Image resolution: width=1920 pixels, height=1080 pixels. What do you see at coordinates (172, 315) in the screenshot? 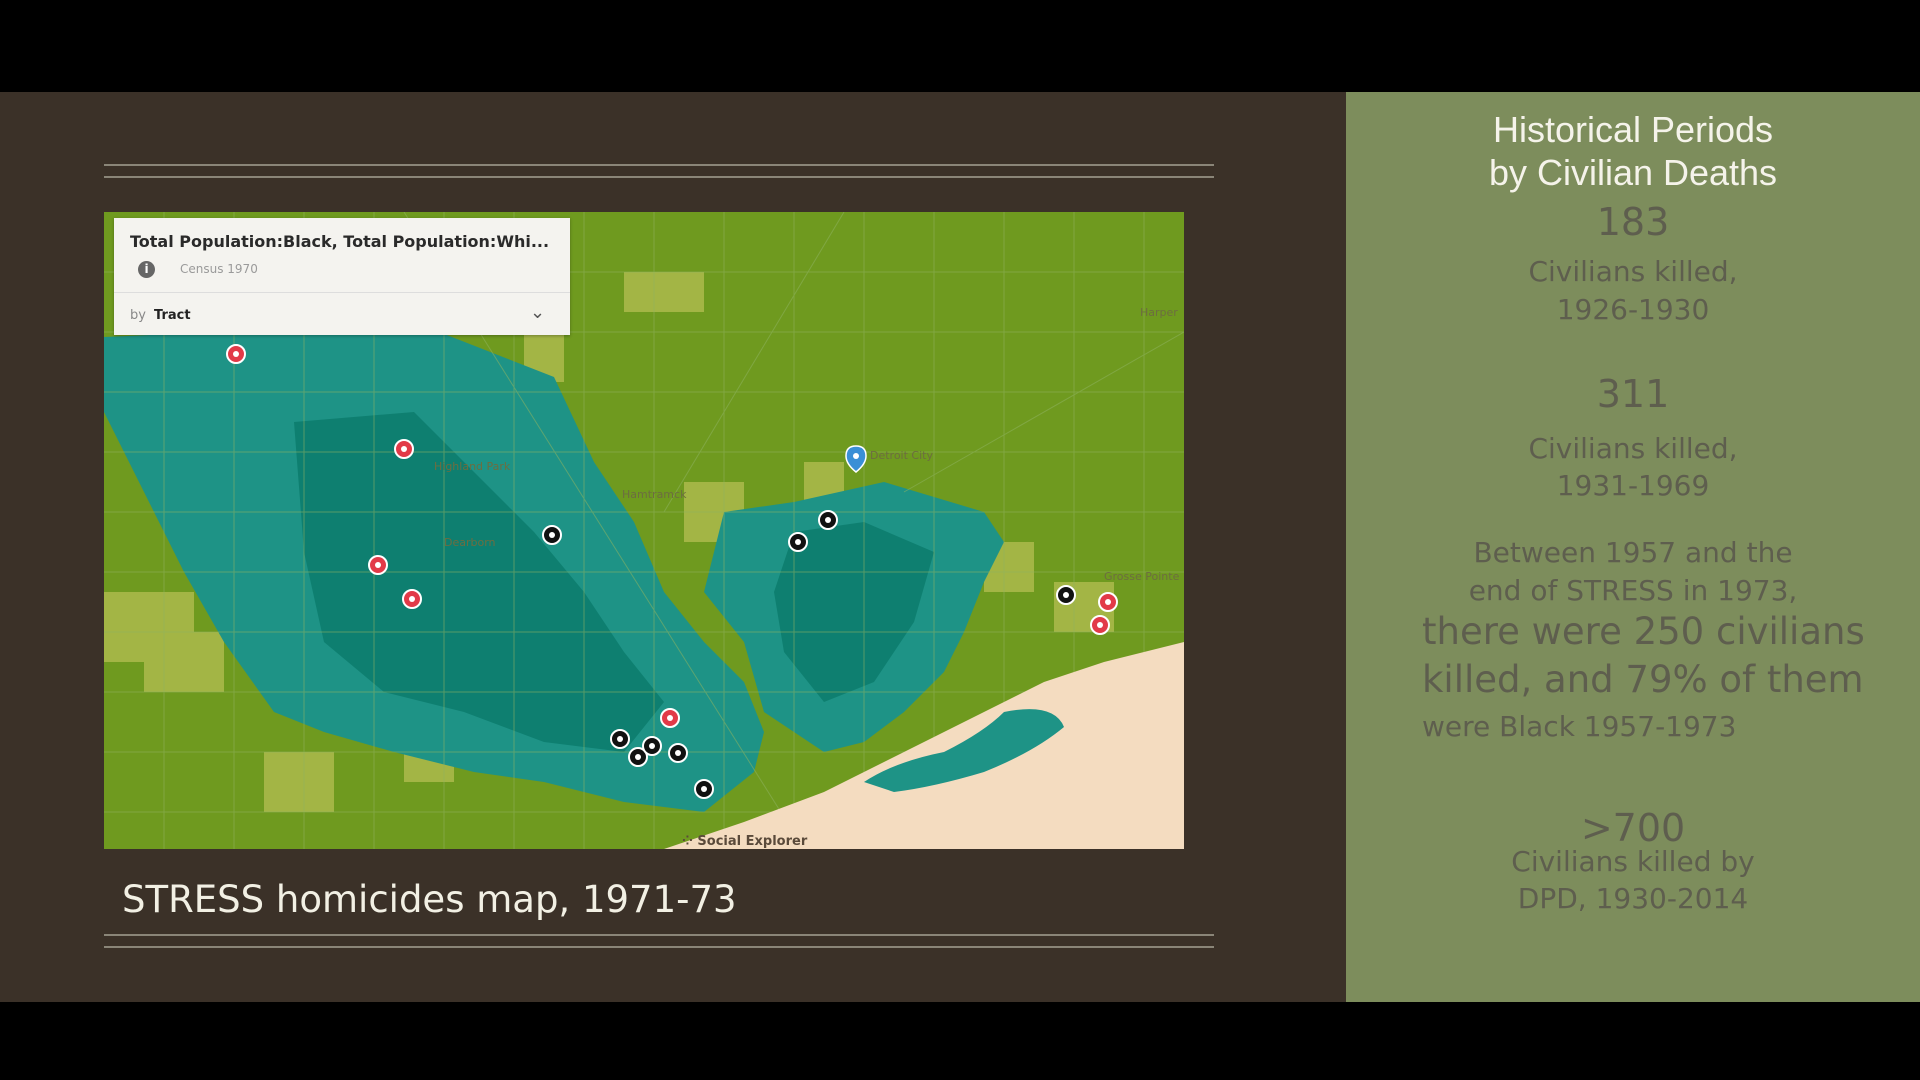
I see `geography-level-selector: Tract` at bounding box center [172, 315].